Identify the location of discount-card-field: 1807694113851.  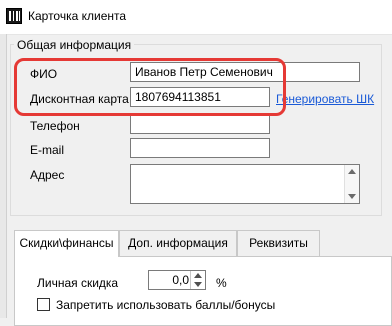
(200, 97).